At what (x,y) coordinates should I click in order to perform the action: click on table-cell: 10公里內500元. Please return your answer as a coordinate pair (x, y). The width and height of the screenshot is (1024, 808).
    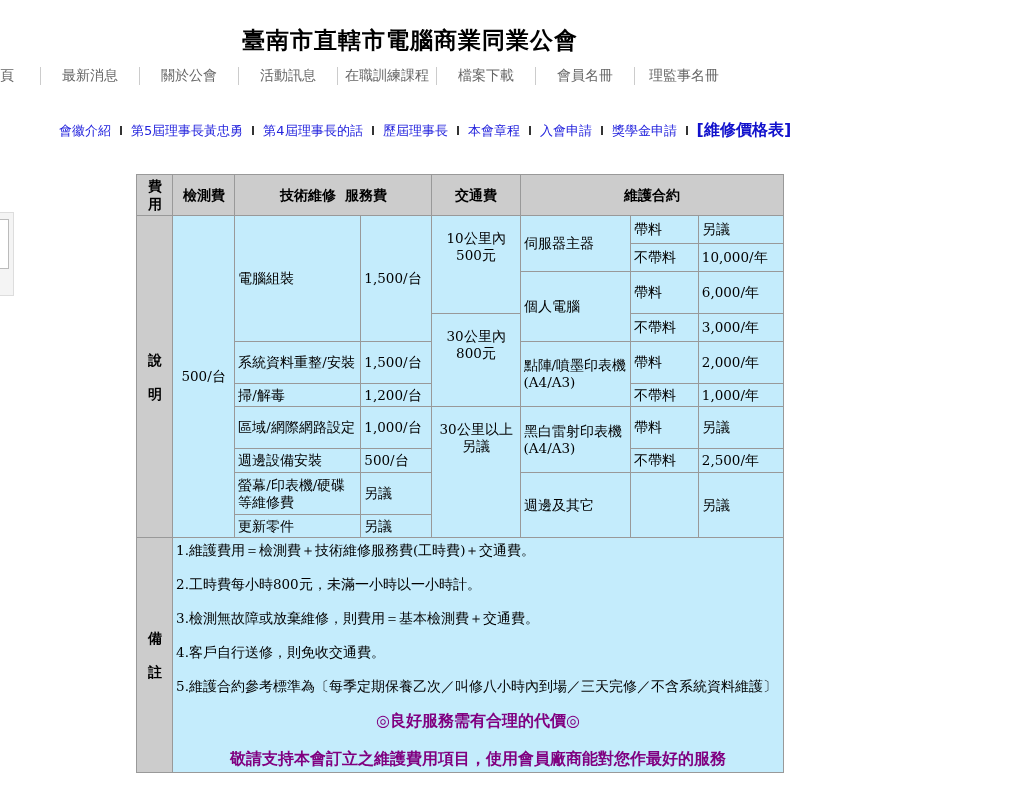
    Looking at the image, I should click on (476, 264).